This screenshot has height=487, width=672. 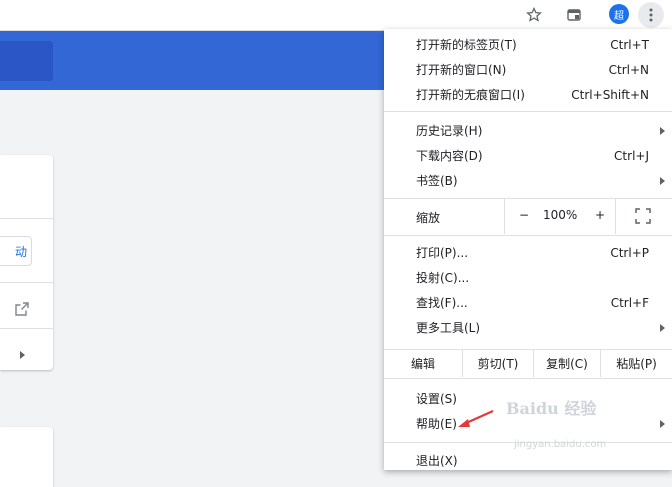 What do you see at coordinates (528, 69) in the screenshot?
I see `menu-item-new-window: 打开新的窗口(N) Ctrl+N` at bounding box center [528, 69].